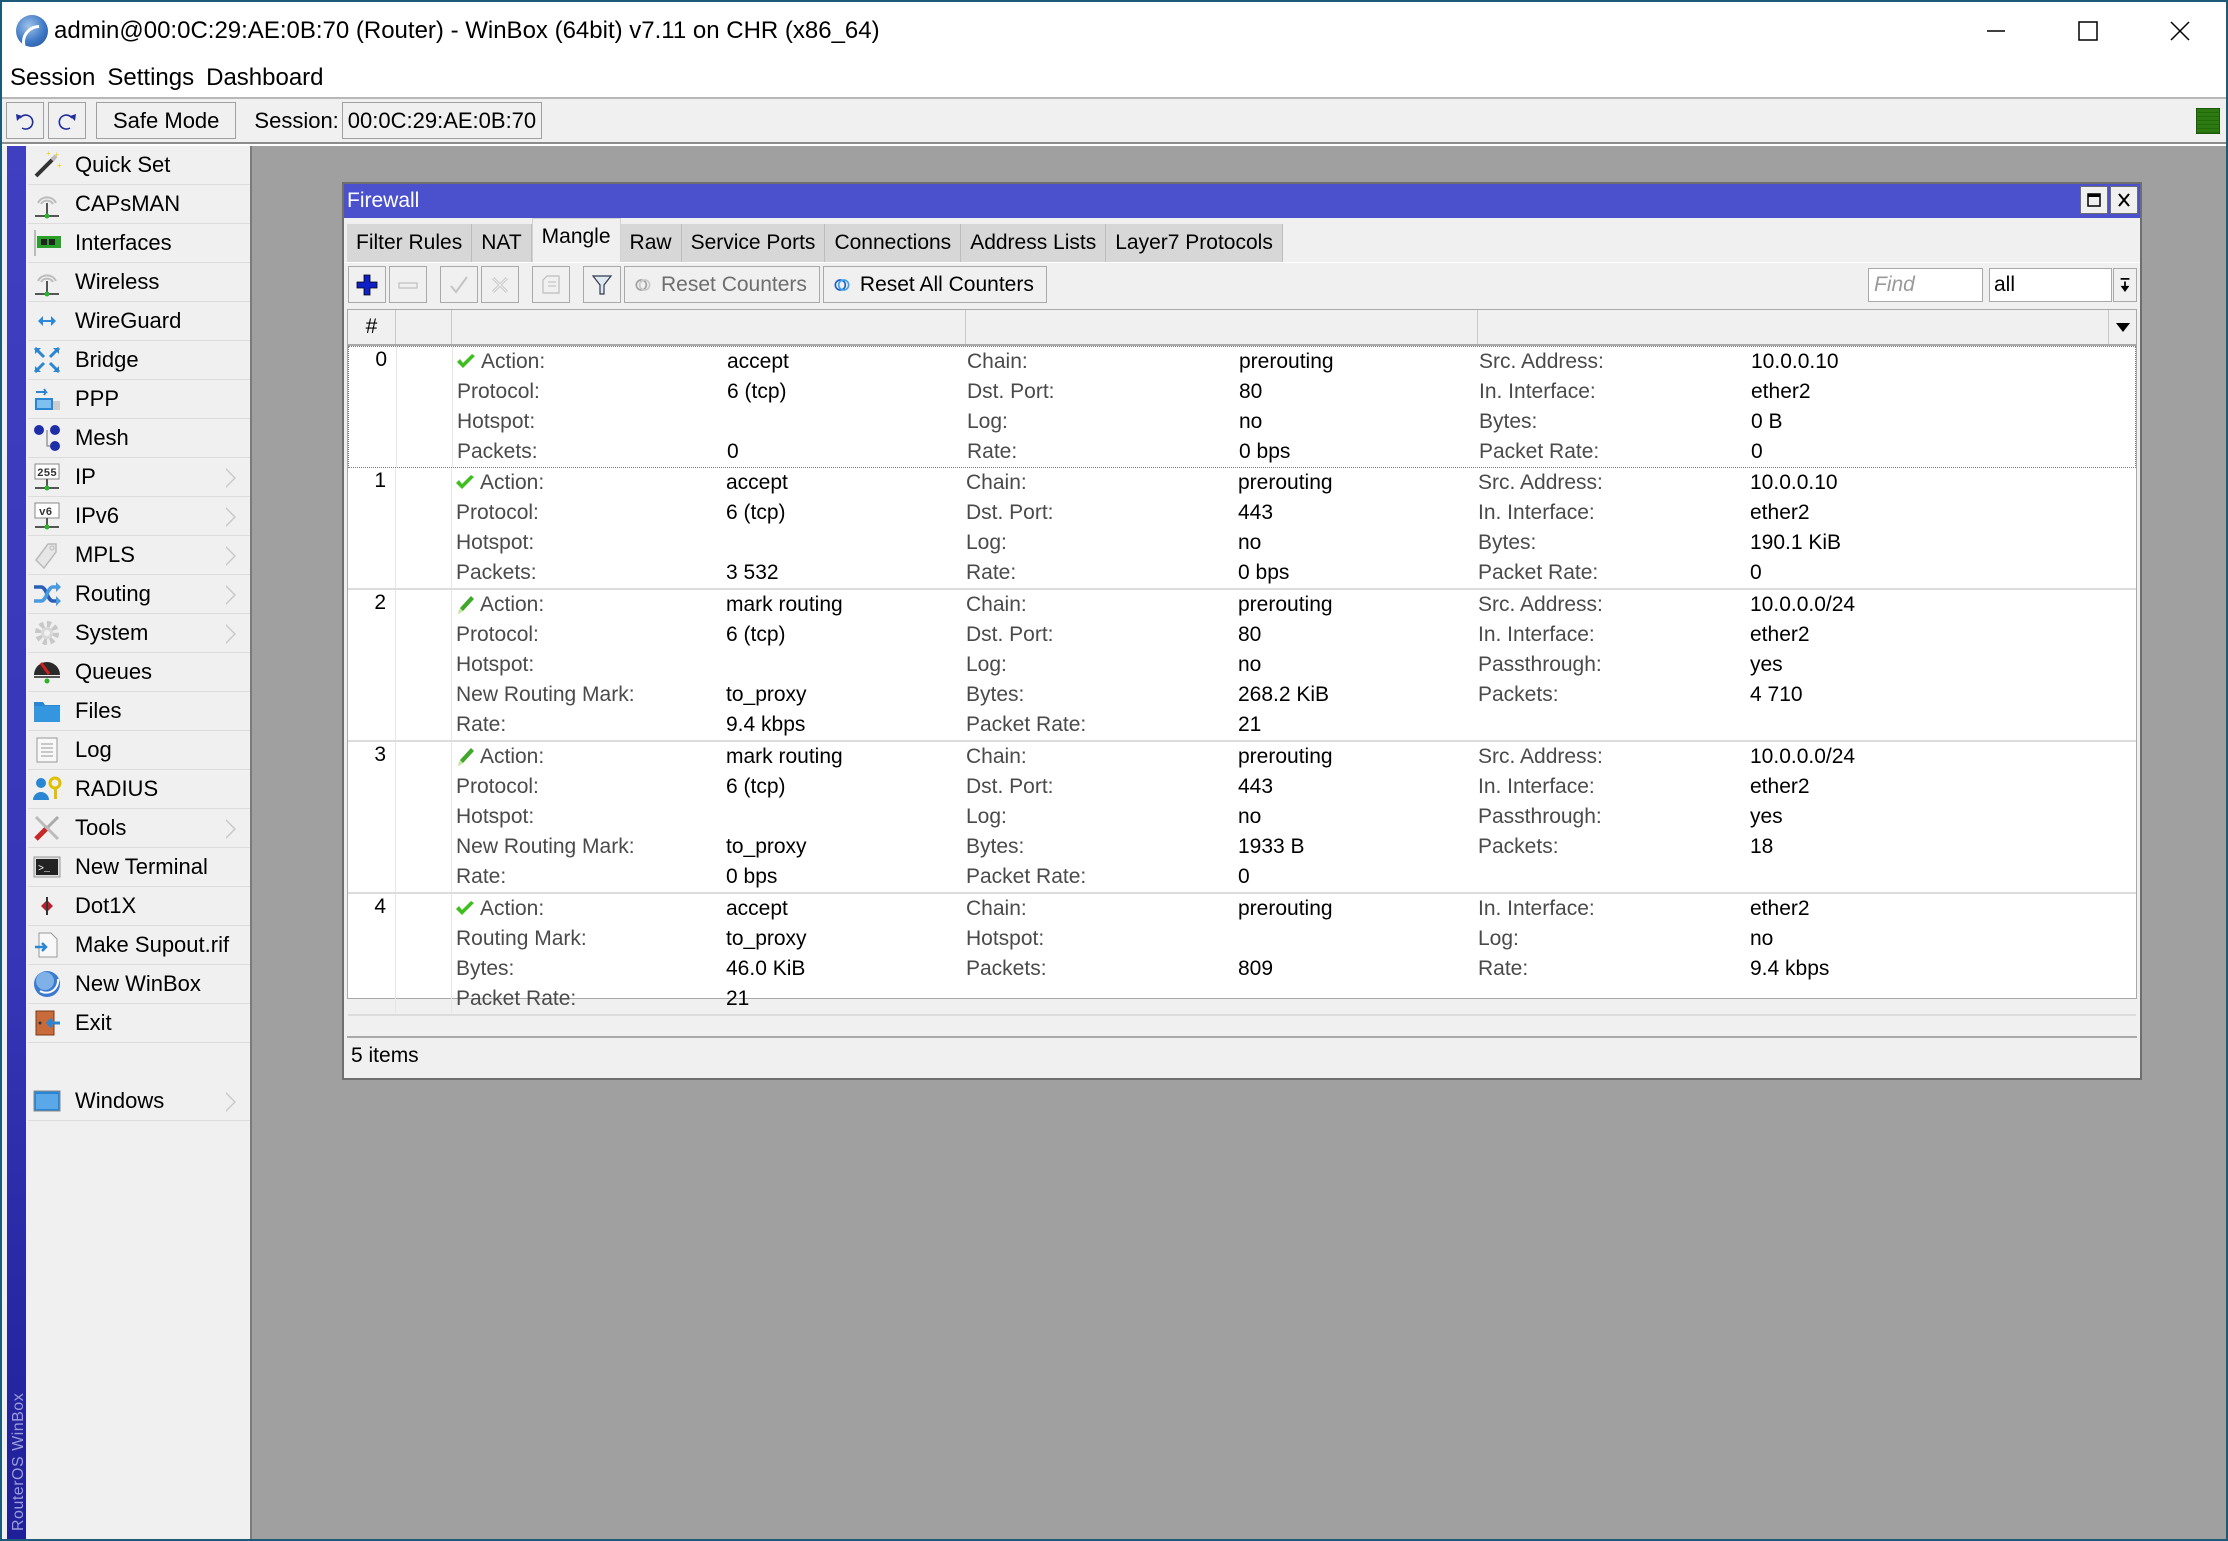 This screenshot has height=1541, width=2228. I want to click on sidebar-item-make-supout-rif: Make Supout.rif, so click(139, 945).